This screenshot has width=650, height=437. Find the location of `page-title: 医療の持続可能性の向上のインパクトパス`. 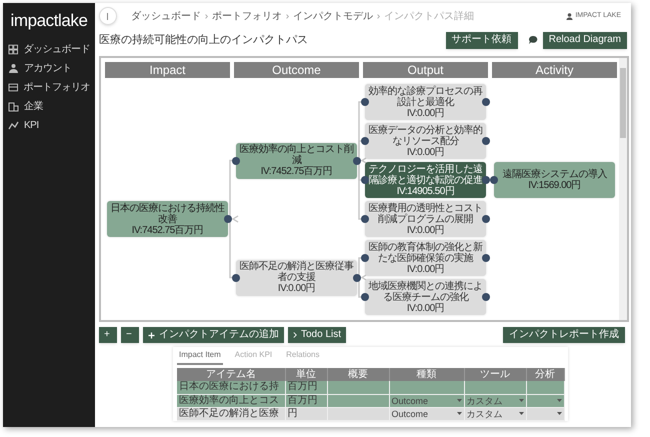

page-title: 医療の持続可能性の向上のインパクトパス is located at coordinates (203, 40).